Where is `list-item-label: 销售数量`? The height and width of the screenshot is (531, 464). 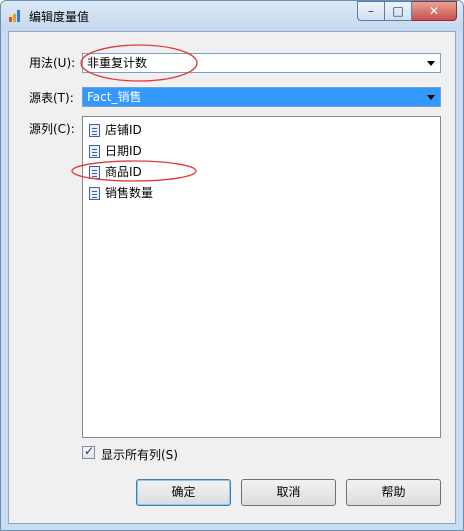 list-item-label: 销售数量 is located at coordinates (129, 193).